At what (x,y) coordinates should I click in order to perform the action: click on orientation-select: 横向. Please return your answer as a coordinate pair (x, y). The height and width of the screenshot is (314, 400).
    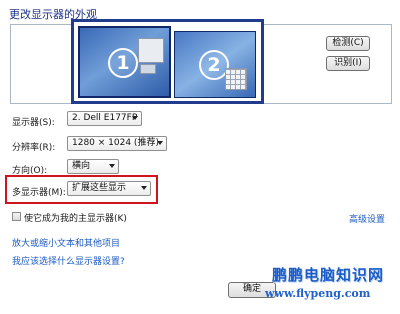
    Looking at the image, I should click on (93, 166).